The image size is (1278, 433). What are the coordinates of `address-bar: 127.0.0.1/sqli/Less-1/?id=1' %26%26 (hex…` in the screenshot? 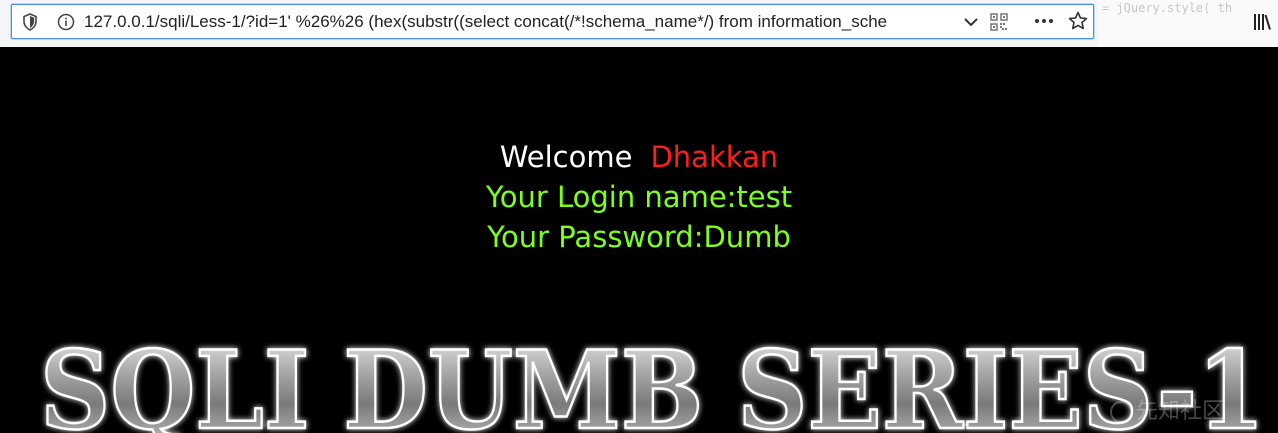 It's located at (552, 21).